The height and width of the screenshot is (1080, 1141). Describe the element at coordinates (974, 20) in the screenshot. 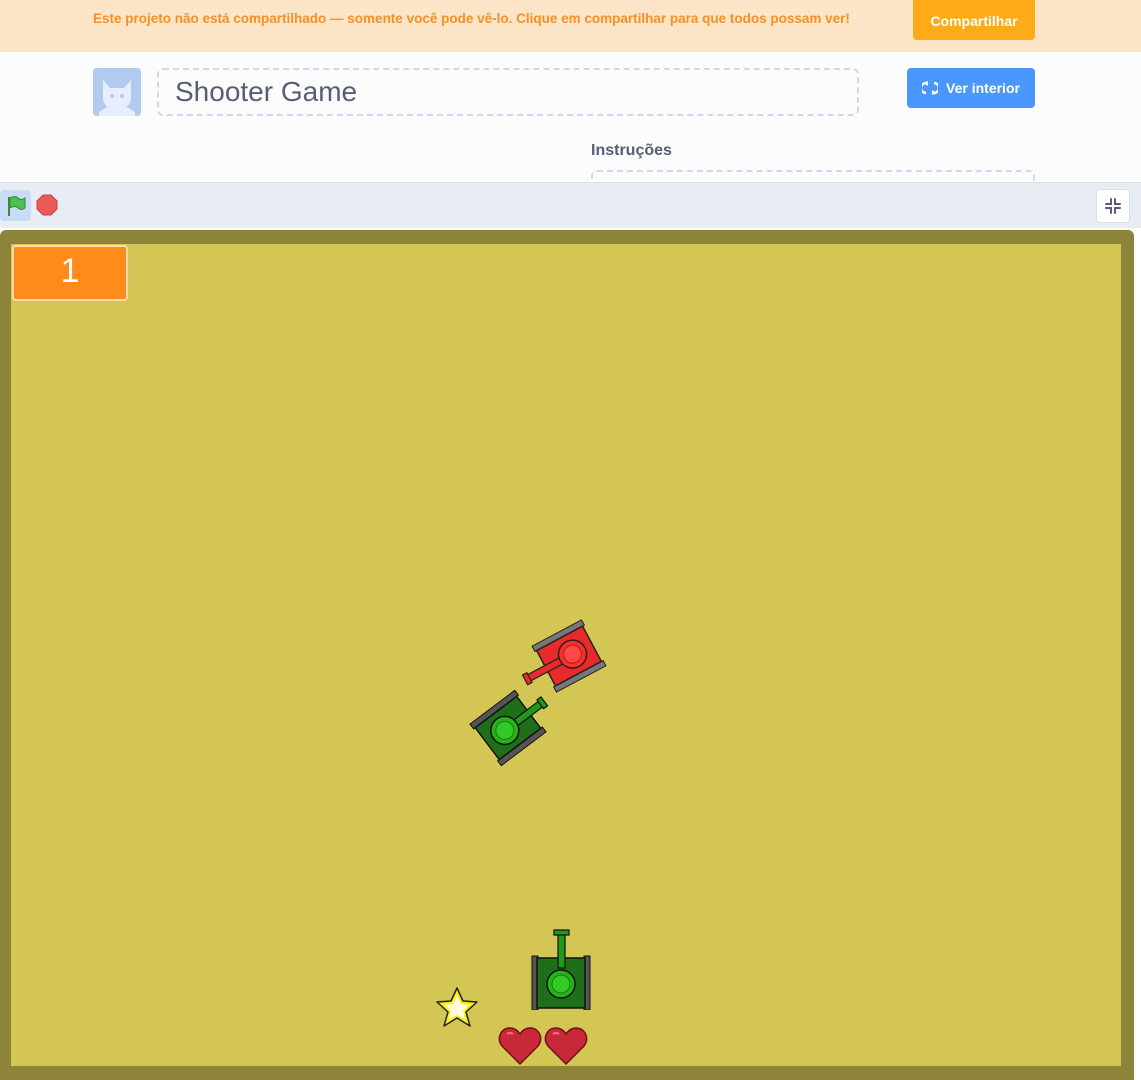

I see `share-button: Compartilhar` at that location.